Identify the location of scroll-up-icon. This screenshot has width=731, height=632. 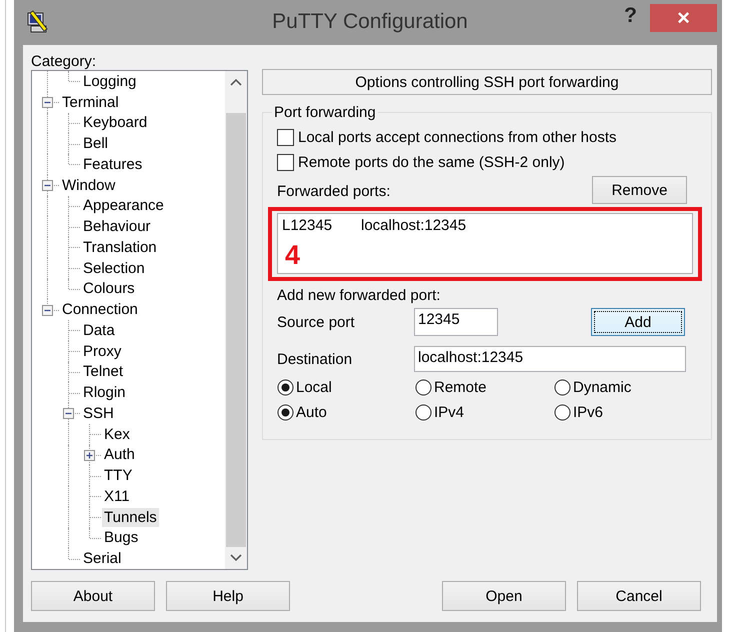
(236, 82).